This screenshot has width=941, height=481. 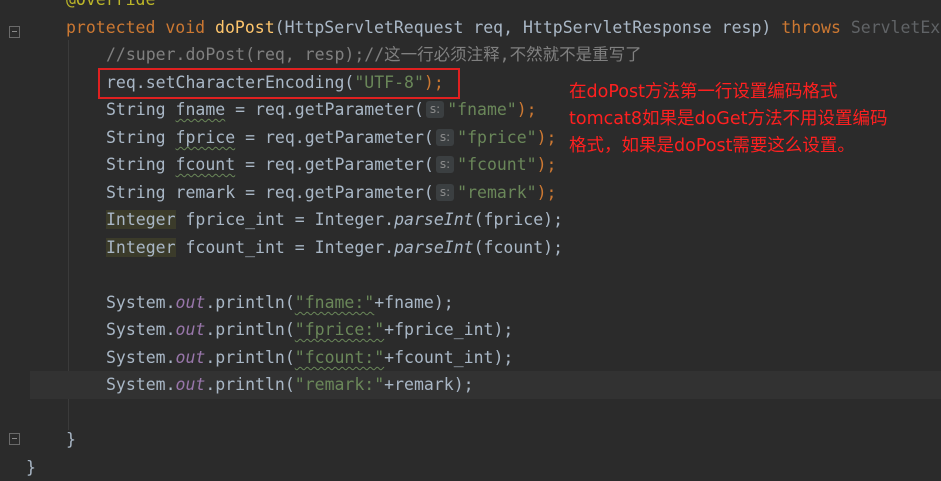 What do you see at coordinates (280, 302) in the screenshot?
I see `code-line-print: System.out.println("fname:"+fname);` at bounding box center [280, 302].